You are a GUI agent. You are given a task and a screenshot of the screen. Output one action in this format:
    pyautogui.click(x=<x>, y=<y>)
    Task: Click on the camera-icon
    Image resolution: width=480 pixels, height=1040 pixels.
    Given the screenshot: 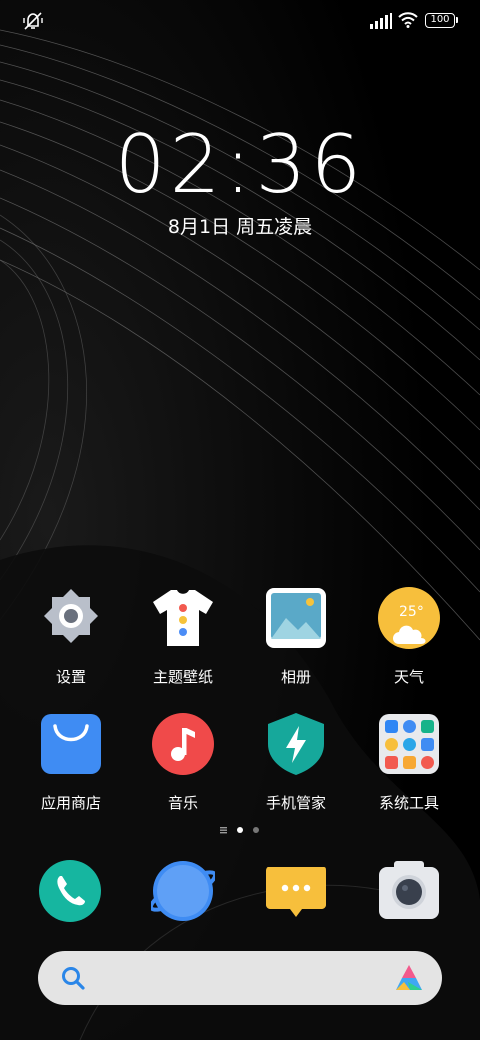 What is the action you would take?
    pyautogui.click(x=409, y=891)
    